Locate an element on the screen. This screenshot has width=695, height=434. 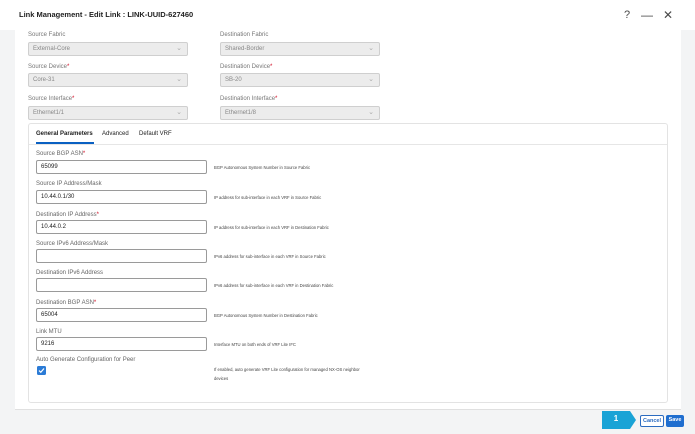
destination-bgp-asn-label: Destination BGP ASN* is located at coordinates (66, 303).